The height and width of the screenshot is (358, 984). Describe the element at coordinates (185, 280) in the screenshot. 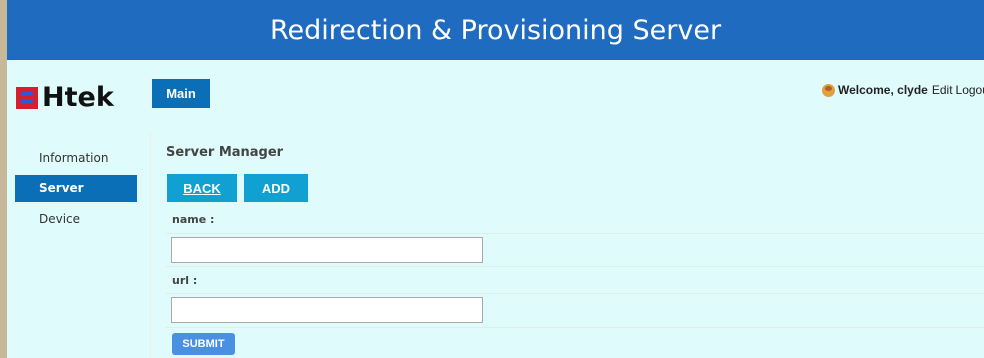

I see `url-label: url :` at that location.